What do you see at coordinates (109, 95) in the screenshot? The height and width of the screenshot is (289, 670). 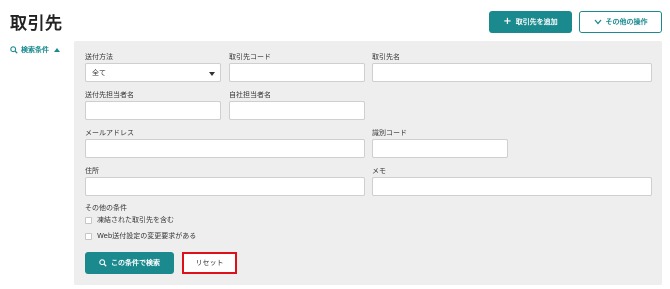 I see `partner-contact-label: 送付先担当者名` at bounding box center [109, 95].